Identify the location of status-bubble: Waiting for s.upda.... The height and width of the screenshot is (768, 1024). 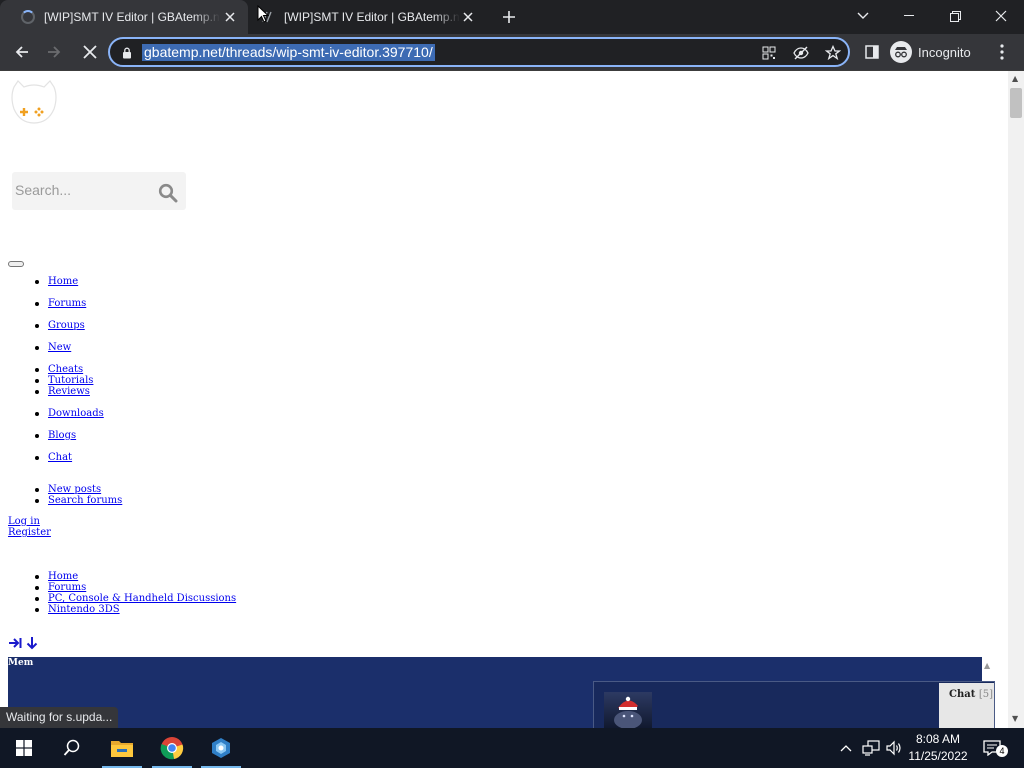
(59, 717).